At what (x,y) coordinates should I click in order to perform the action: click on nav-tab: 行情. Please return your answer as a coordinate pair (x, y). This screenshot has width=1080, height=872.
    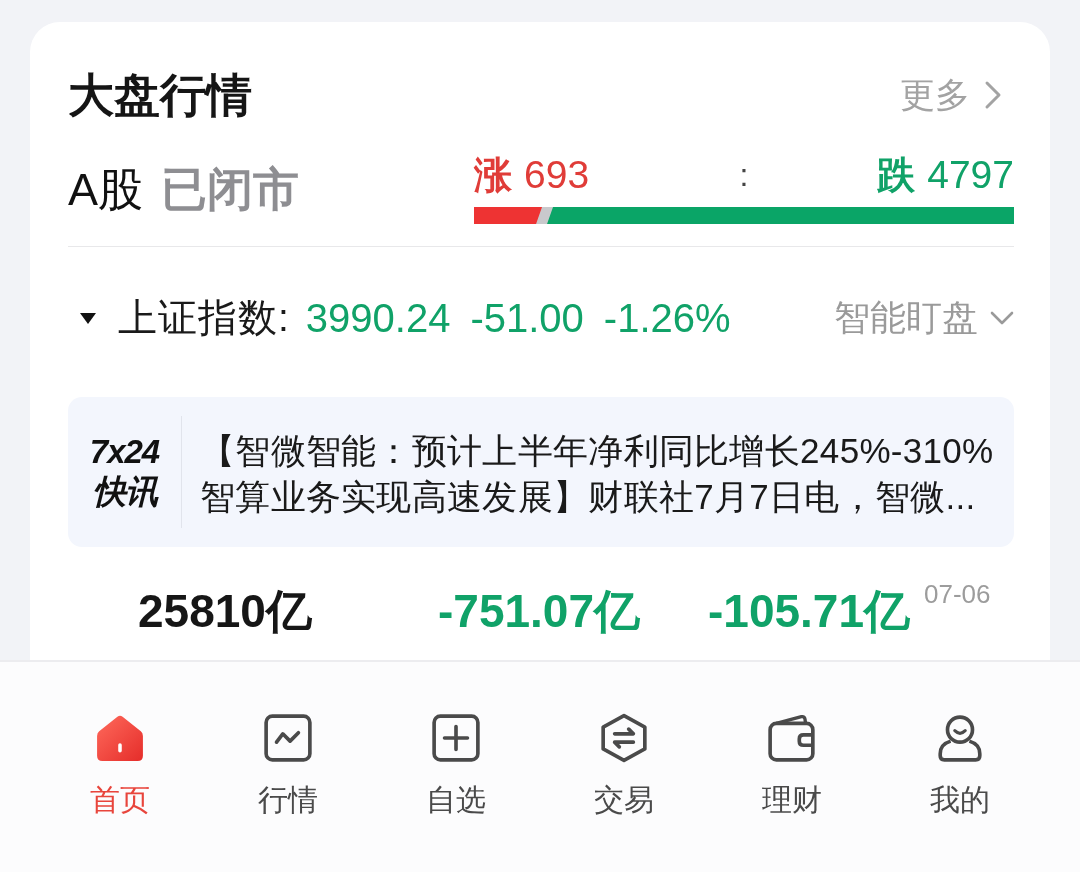
    Looking at the image, I should click on (288, 740).